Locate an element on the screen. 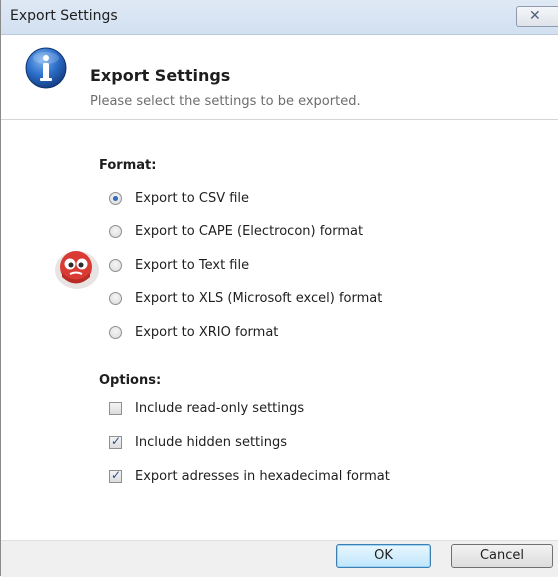  radio-label: Export to Text file is located at coordinates (192, 265).